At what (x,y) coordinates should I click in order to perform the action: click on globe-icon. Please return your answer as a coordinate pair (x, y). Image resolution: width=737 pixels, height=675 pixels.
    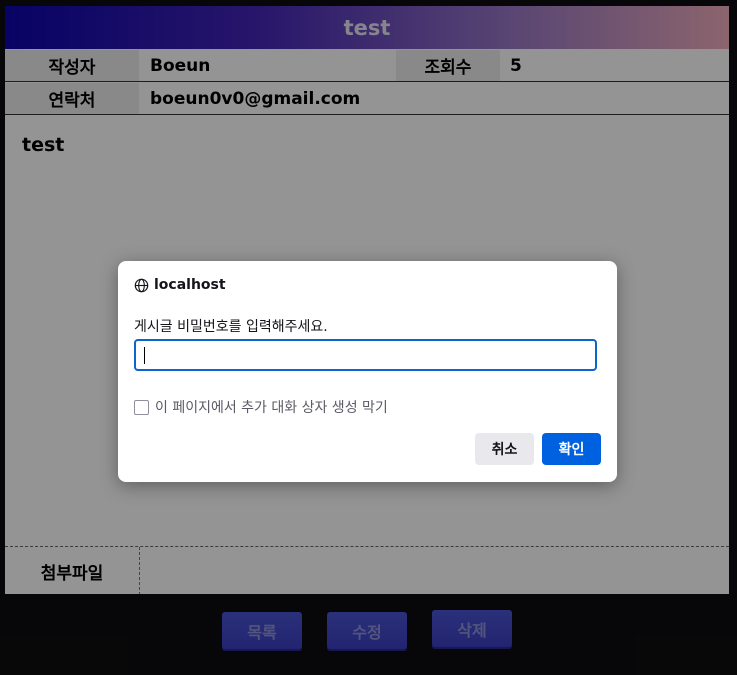
    Looking at the image, I should click on (141, 285).